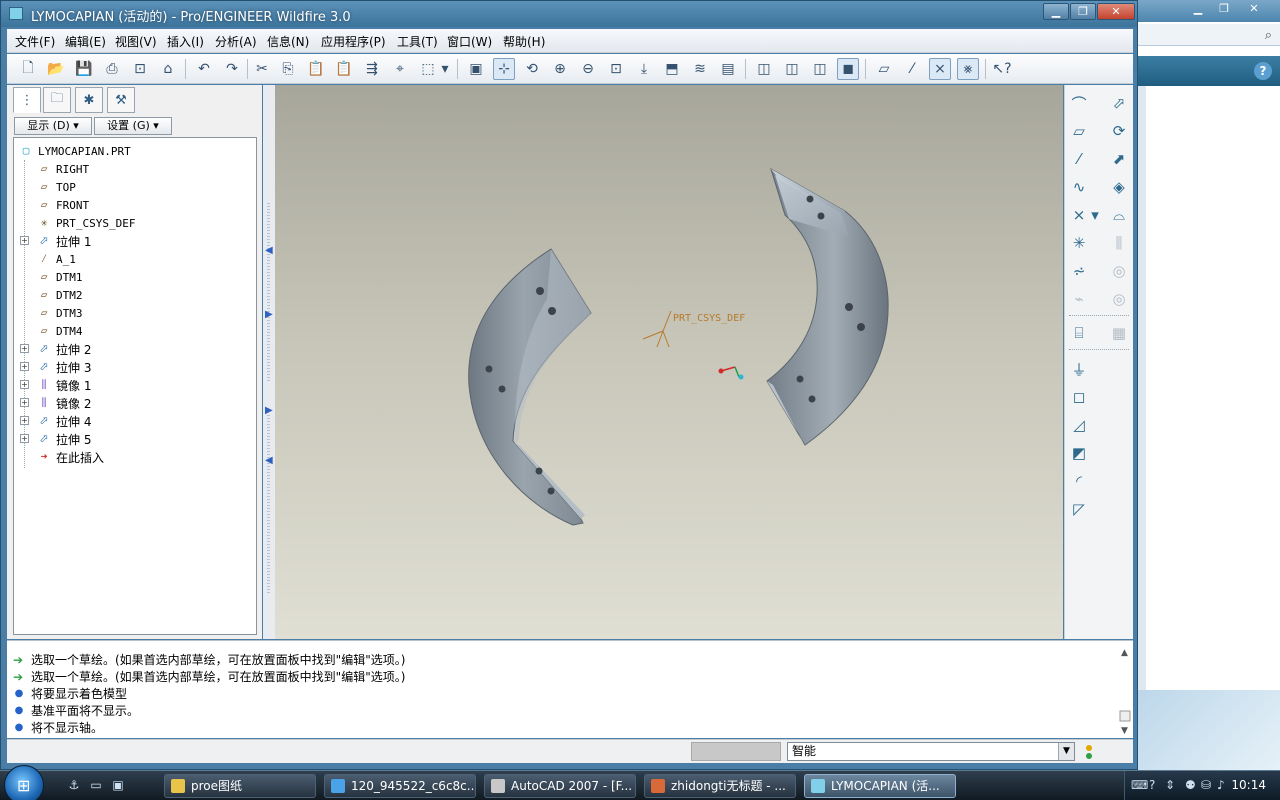 The width and height of the screenshot is (1280, 800). I want to click on network-icon: ⛁, so click(1206, 785).